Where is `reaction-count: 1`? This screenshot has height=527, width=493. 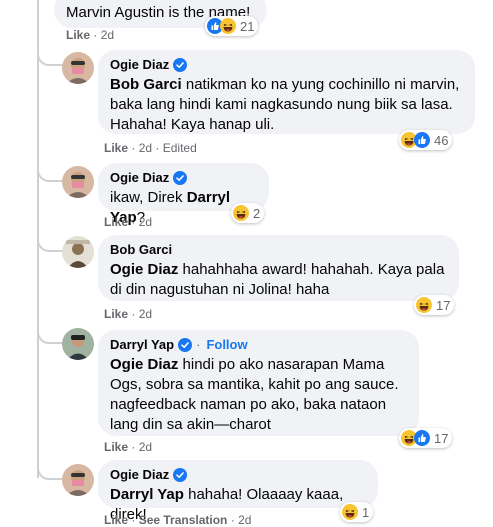 reaction-count: 1 is located at coordinates (366, 512).